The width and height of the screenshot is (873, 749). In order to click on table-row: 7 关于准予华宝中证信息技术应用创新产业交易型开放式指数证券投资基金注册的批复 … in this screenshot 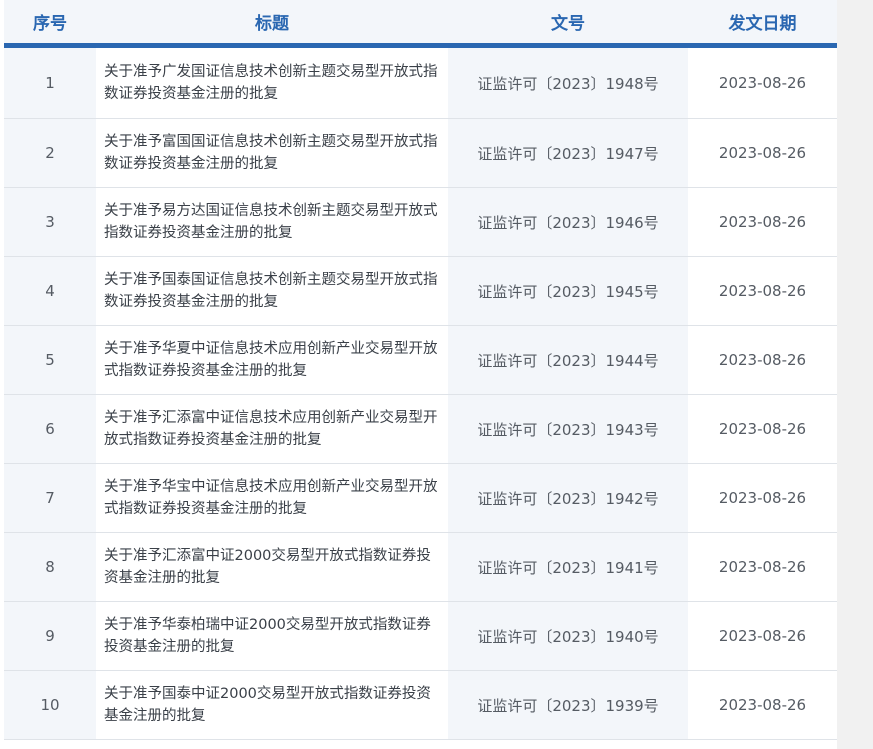, I will do `click(420, 498)`.